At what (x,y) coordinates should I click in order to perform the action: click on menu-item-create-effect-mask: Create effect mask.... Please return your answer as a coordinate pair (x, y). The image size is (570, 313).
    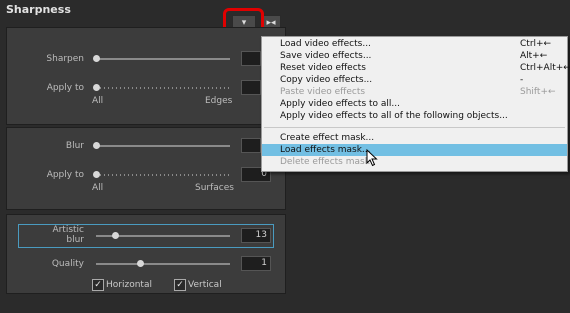
    Looking at the image, I should click on (414, 138).